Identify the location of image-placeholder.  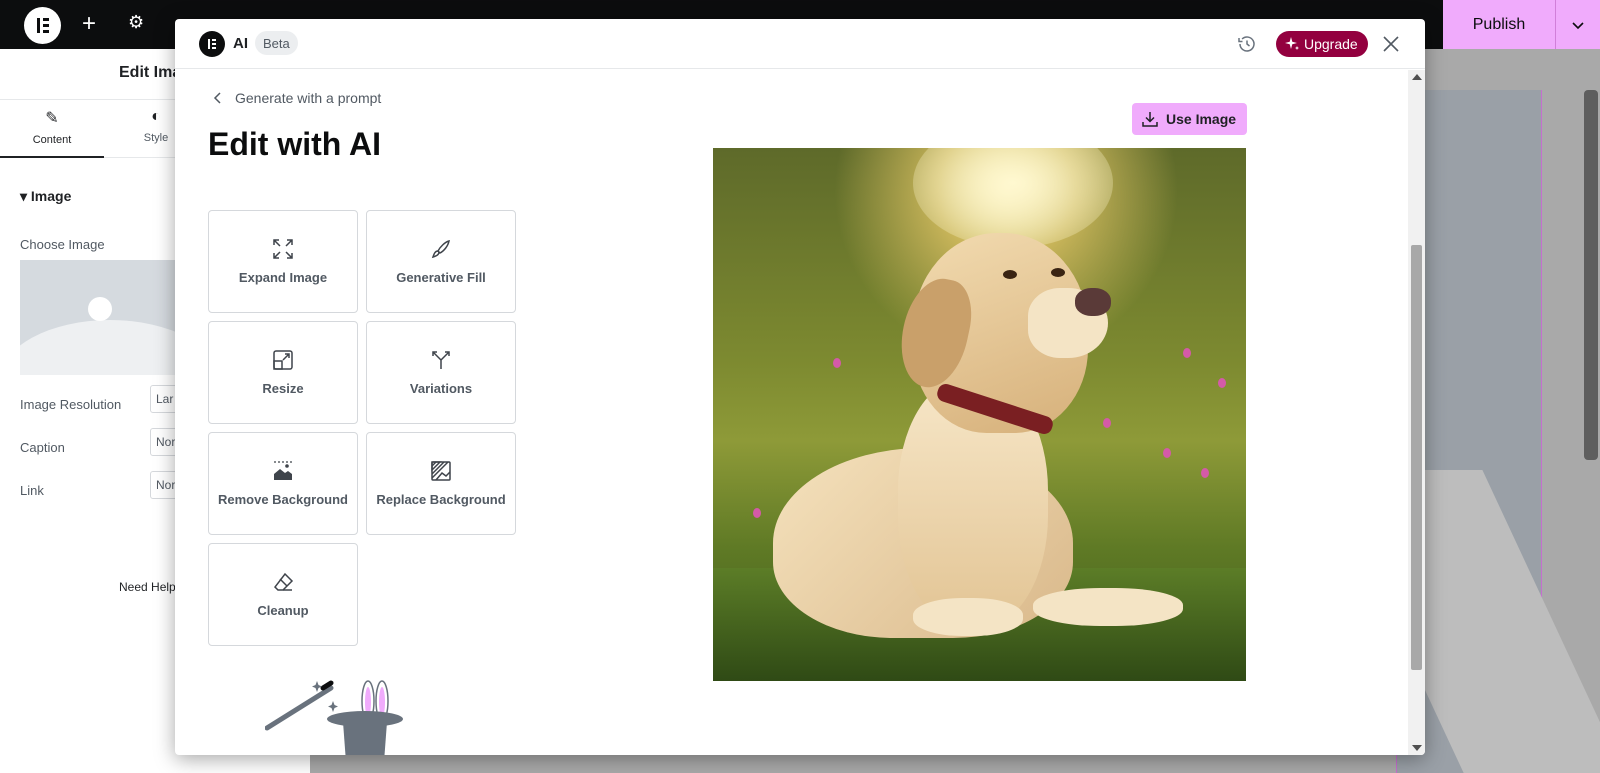
(100, 317).